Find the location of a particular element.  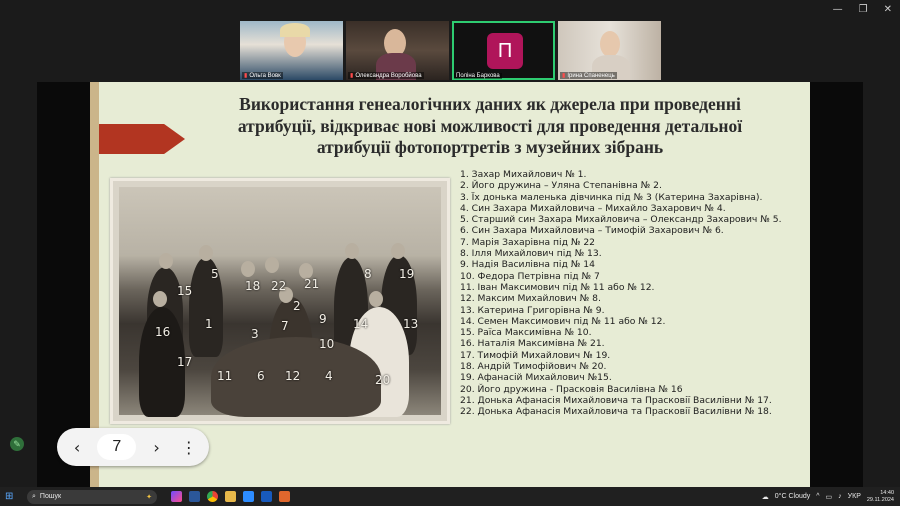

slide-number-input: 7 is located at coordinates (117, 447).